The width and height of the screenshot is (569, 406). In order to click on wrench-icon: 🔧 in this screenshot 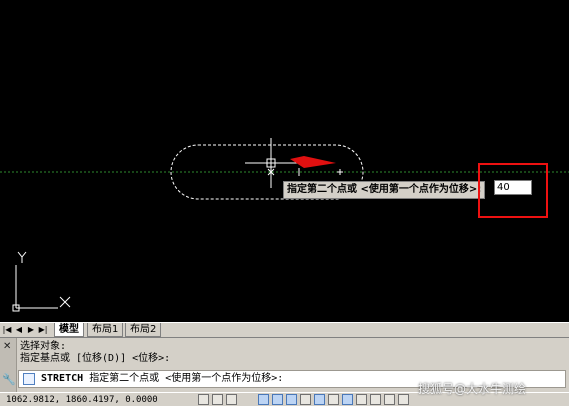, I will do `click(9, 380)`.